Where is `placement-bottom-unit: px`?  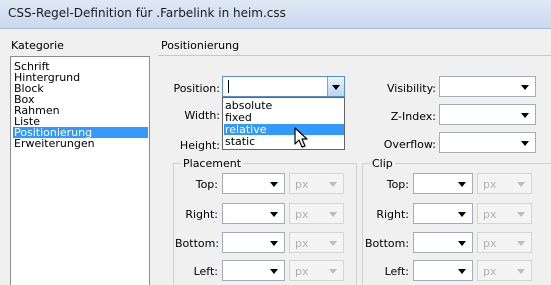
placement-bottom-unit: px is located at coordinates (316, 242).